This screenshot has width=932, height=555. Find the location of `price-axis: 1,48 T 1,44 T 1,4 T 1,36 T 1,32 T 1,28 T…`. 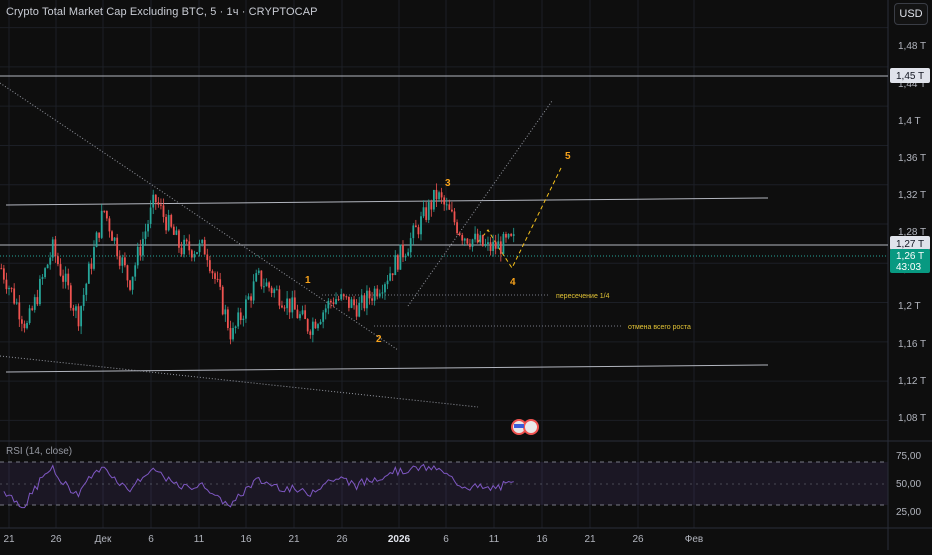

price-axis: 1,48 T 1,44 T 1,4 T 1,36 T 1,32 T 1,28 T… is located at coordinates (912, 232).